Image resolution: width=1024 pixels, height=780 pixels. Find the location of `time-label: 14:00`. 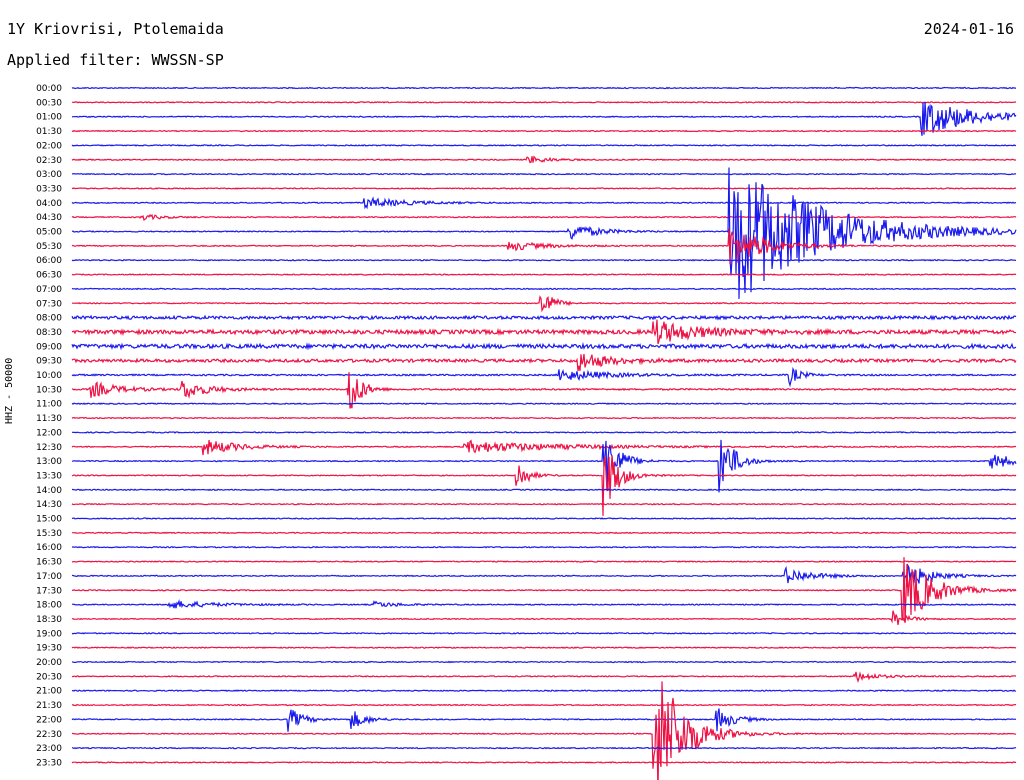

time-label: 14:00 is located at coordinates (49, 491).